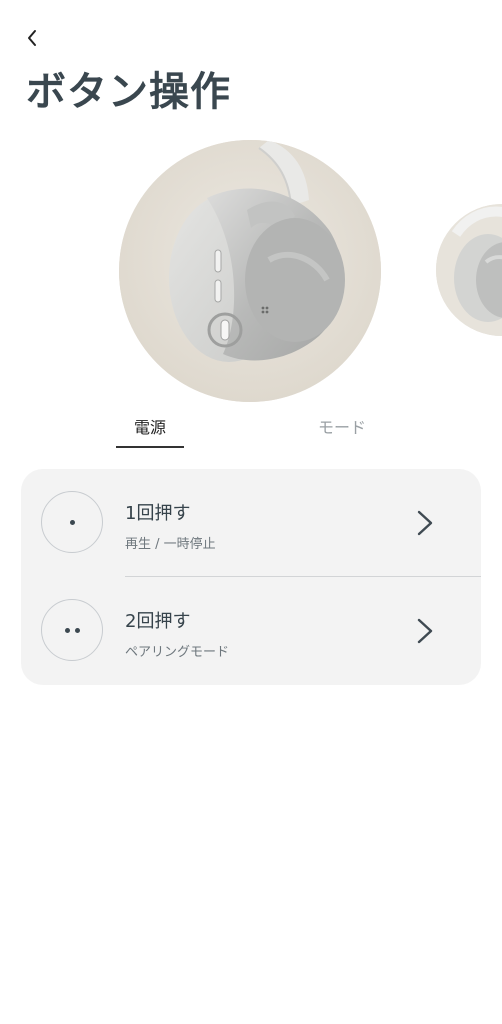 Image resolution: width=502 pixels, height=1024 pixels. Describe the element at coordinates (72, 522) in the screenshot. I see `single-dot-icon` at that location.